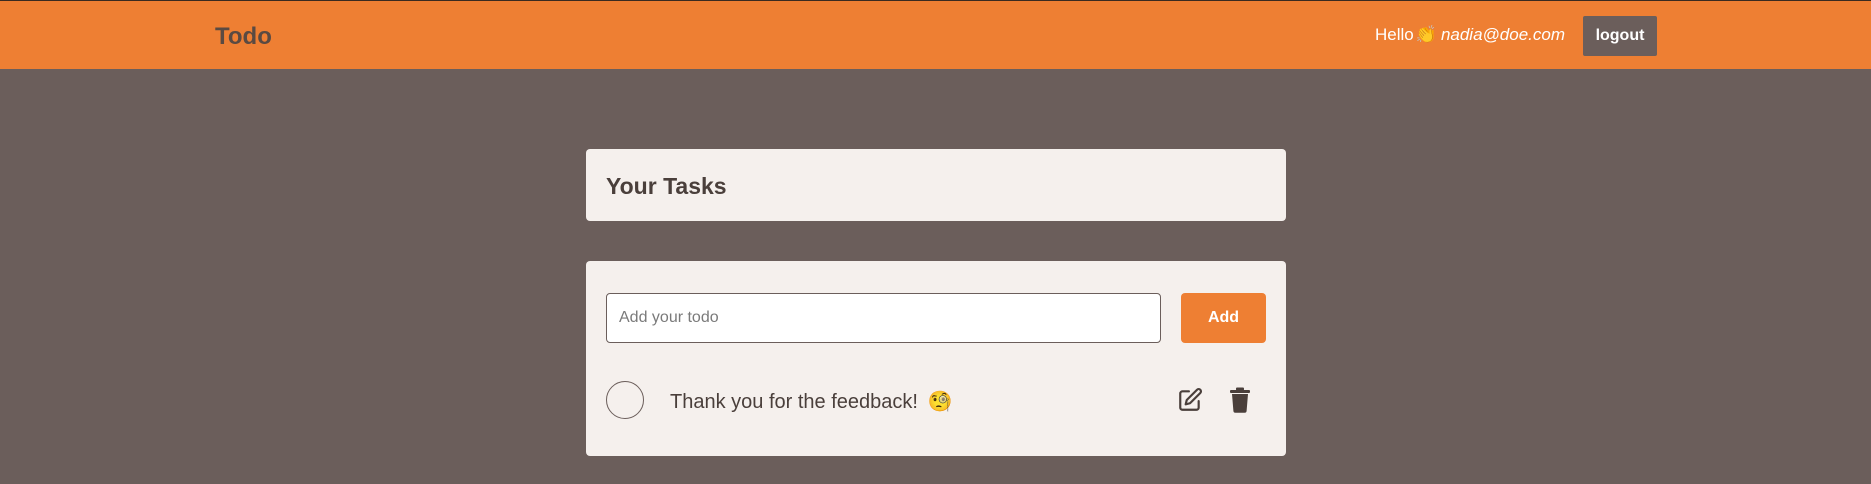 The image size is (1871, 484). Describe the element at coordinates (625, 400) in the screenshot. I see `task-complete-checkbox` at that location.